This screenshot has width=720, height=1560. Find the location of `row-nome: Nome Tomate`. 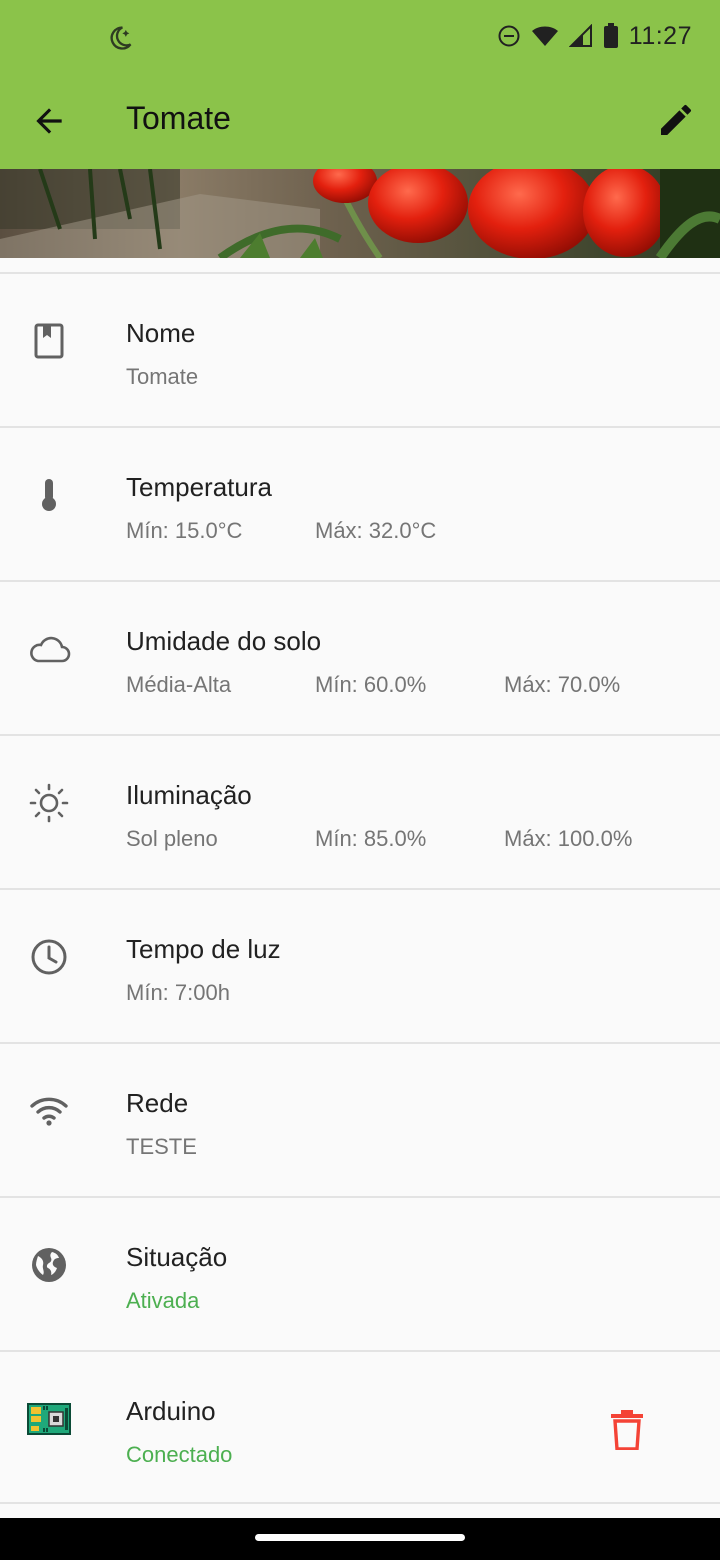

row-nome: Nome Tomate is located at coordinates (360, 349).